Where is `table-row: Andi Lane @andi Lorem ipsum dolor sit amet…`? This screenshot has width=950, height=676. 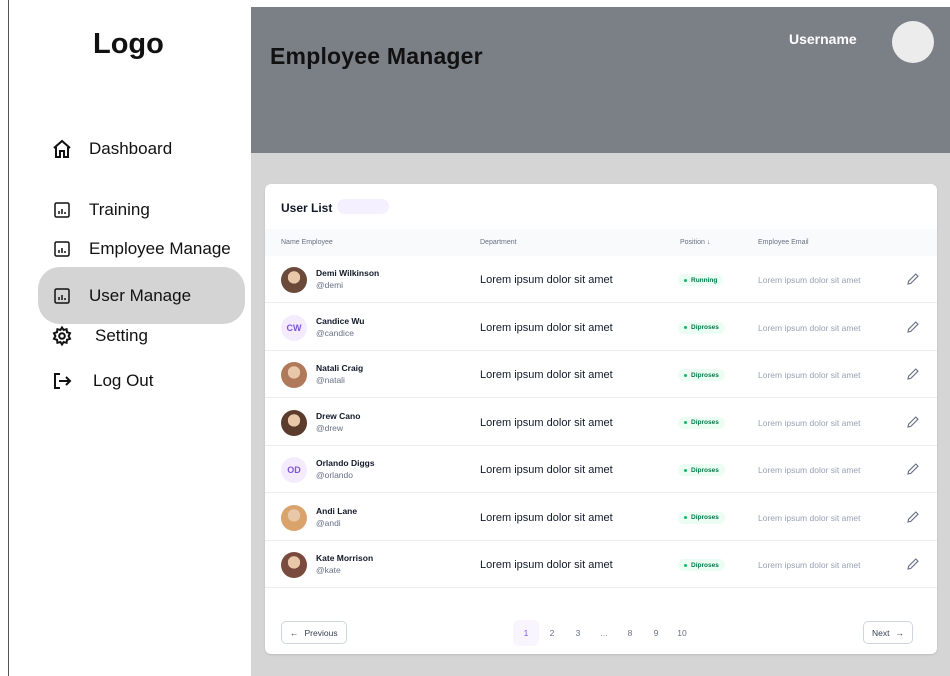
table-row: Andi Lane @andi Lorem ipsum dolor sit amet… is located at coordinates (601, 517).